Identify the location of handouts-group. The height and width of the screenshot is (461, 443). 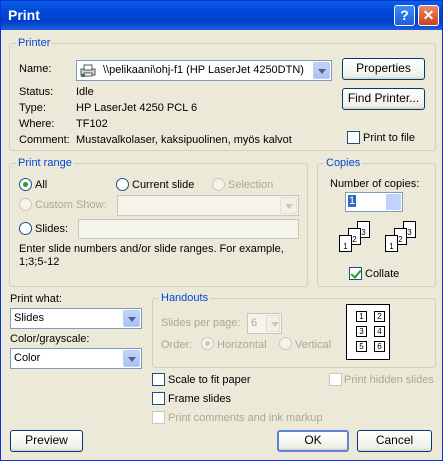
(294, 333).